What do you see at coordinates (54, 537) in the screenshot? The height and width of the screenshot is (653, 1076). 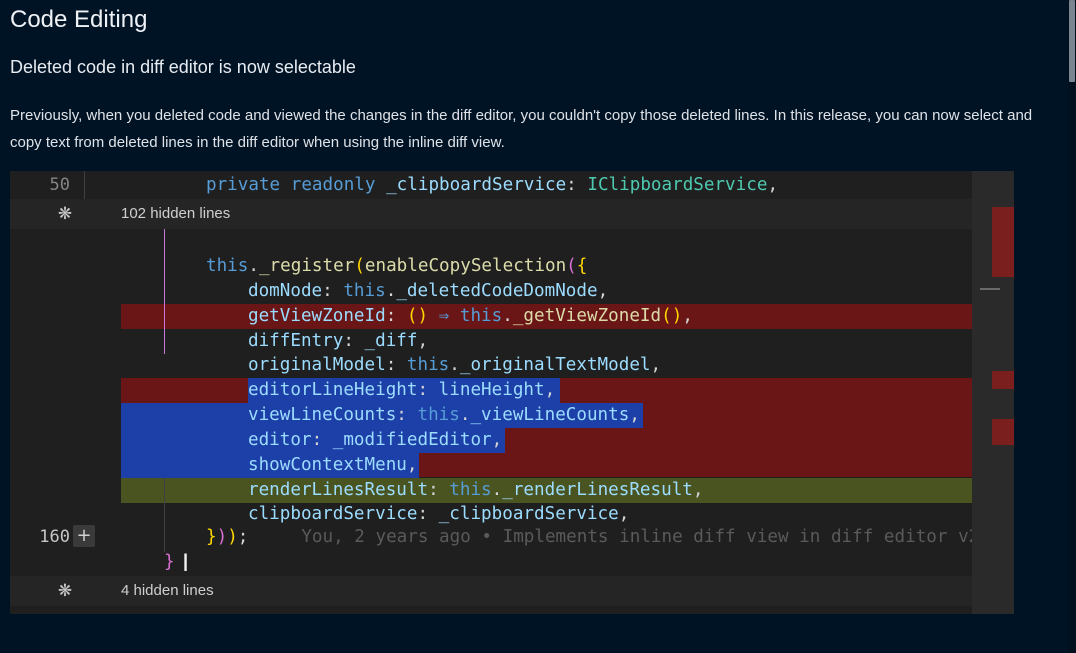 I see `line-number: 160` at bounding box center [54, 537].